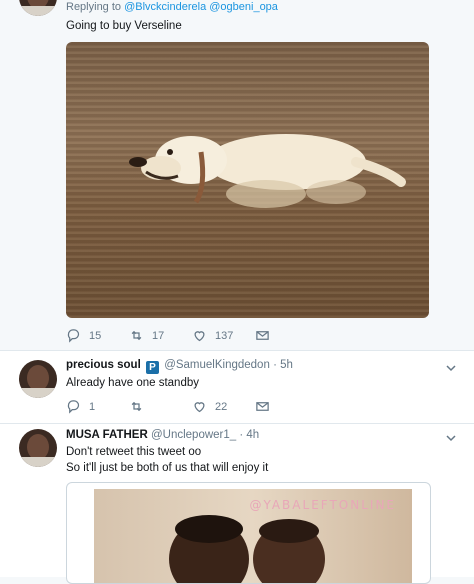 The height and width of the screenshot is (584, 474). I want to click on watermark: @YABALEFTONLINE, so click(322, 505).